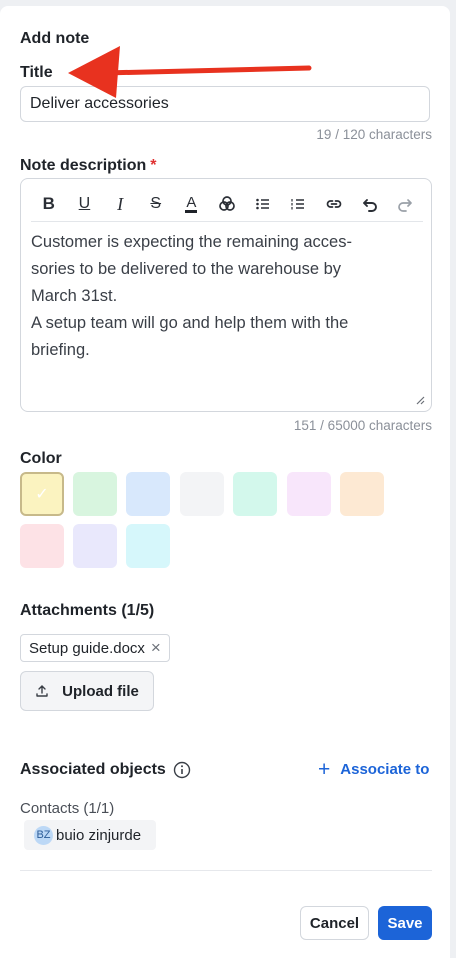 This screenshot has width=456, height=958. What do you see at coordinates (153, 165) in the screenshot?
I see `required-asterisk: *` at bounding box center [153, 165].